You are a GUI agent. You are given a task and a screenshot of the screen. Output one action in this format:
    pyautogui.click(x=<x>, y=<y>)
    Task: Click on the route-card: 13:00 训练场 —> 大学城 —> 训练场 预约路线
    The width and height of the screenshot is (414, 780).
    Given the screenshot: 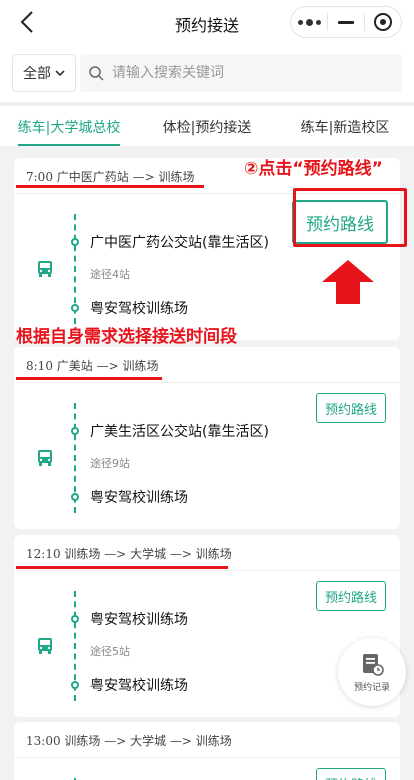 What is the action you would take?
    pyautogui.click(x=207, y=751)
    